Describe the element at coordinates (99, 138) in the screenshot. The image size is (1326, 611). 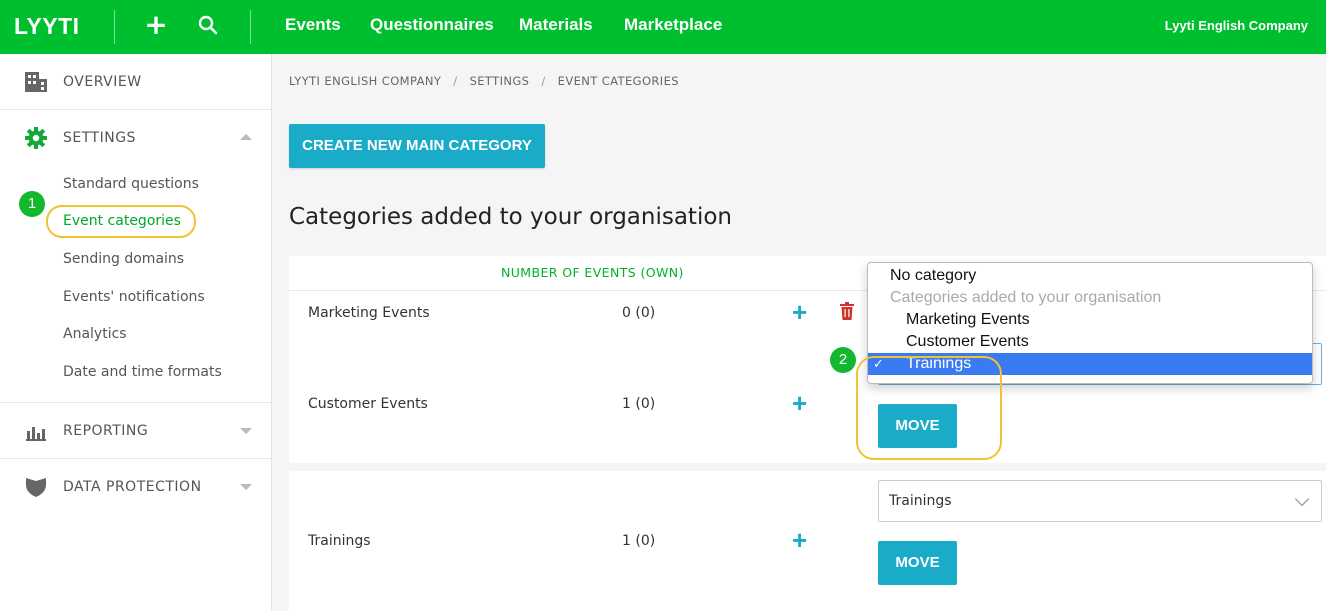
I see `sidebar-item-settings: SETTINGS` at that location.